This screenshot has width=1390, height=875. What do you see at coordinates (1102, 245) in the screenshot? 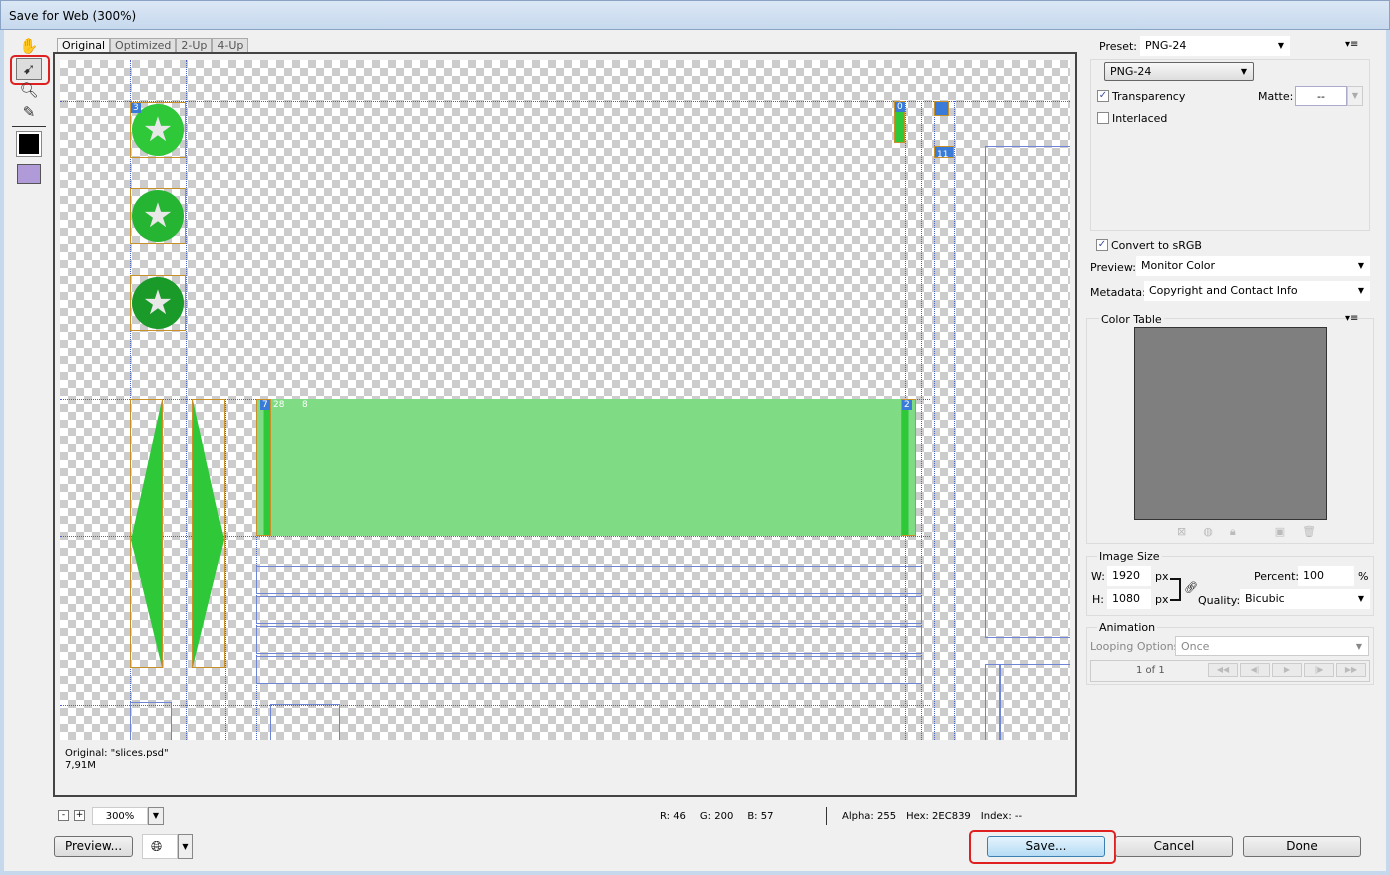
I see `convert-srgb-checkbox: ✓` at bounding box center [1102, 245].